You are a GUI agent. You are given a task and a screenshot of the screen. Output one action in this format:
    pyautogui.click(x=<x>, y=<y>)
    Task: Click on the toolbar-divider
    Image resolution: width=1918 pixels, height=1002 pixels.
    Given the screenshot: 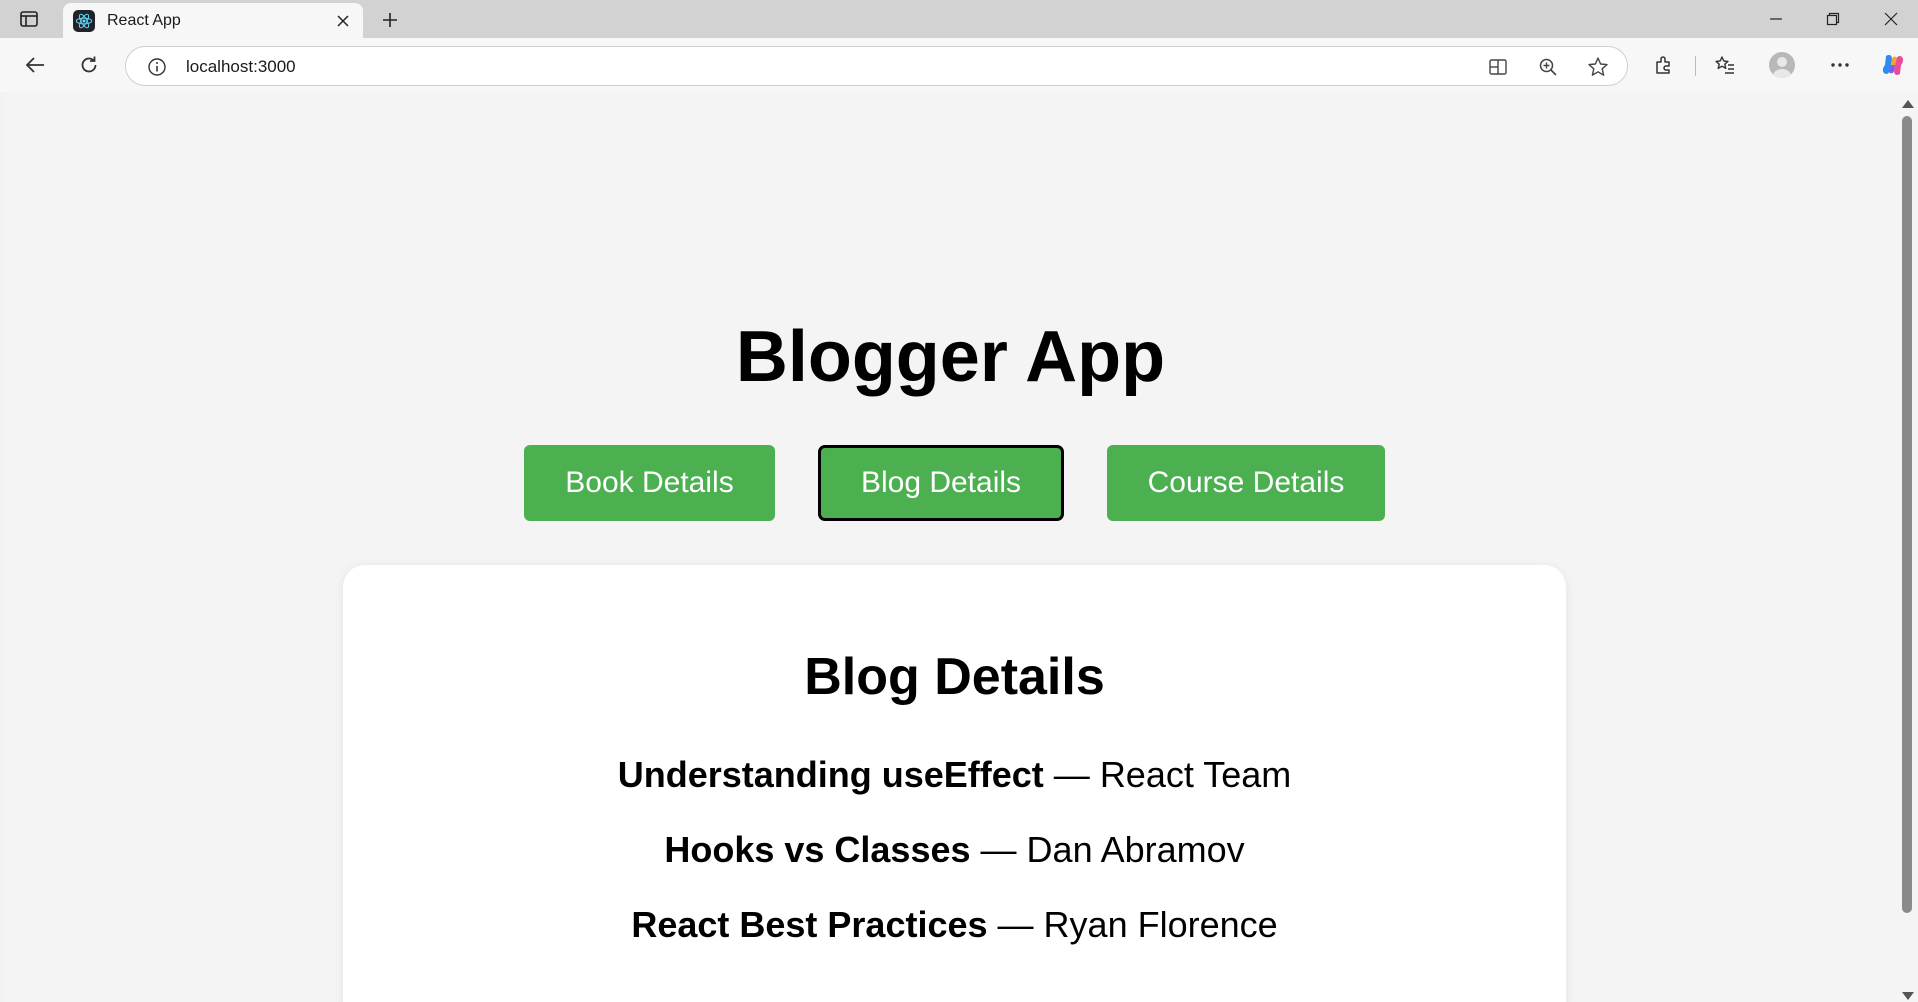 What is the action you would take?
    pyautogui.click(x=1695, y=66)
    